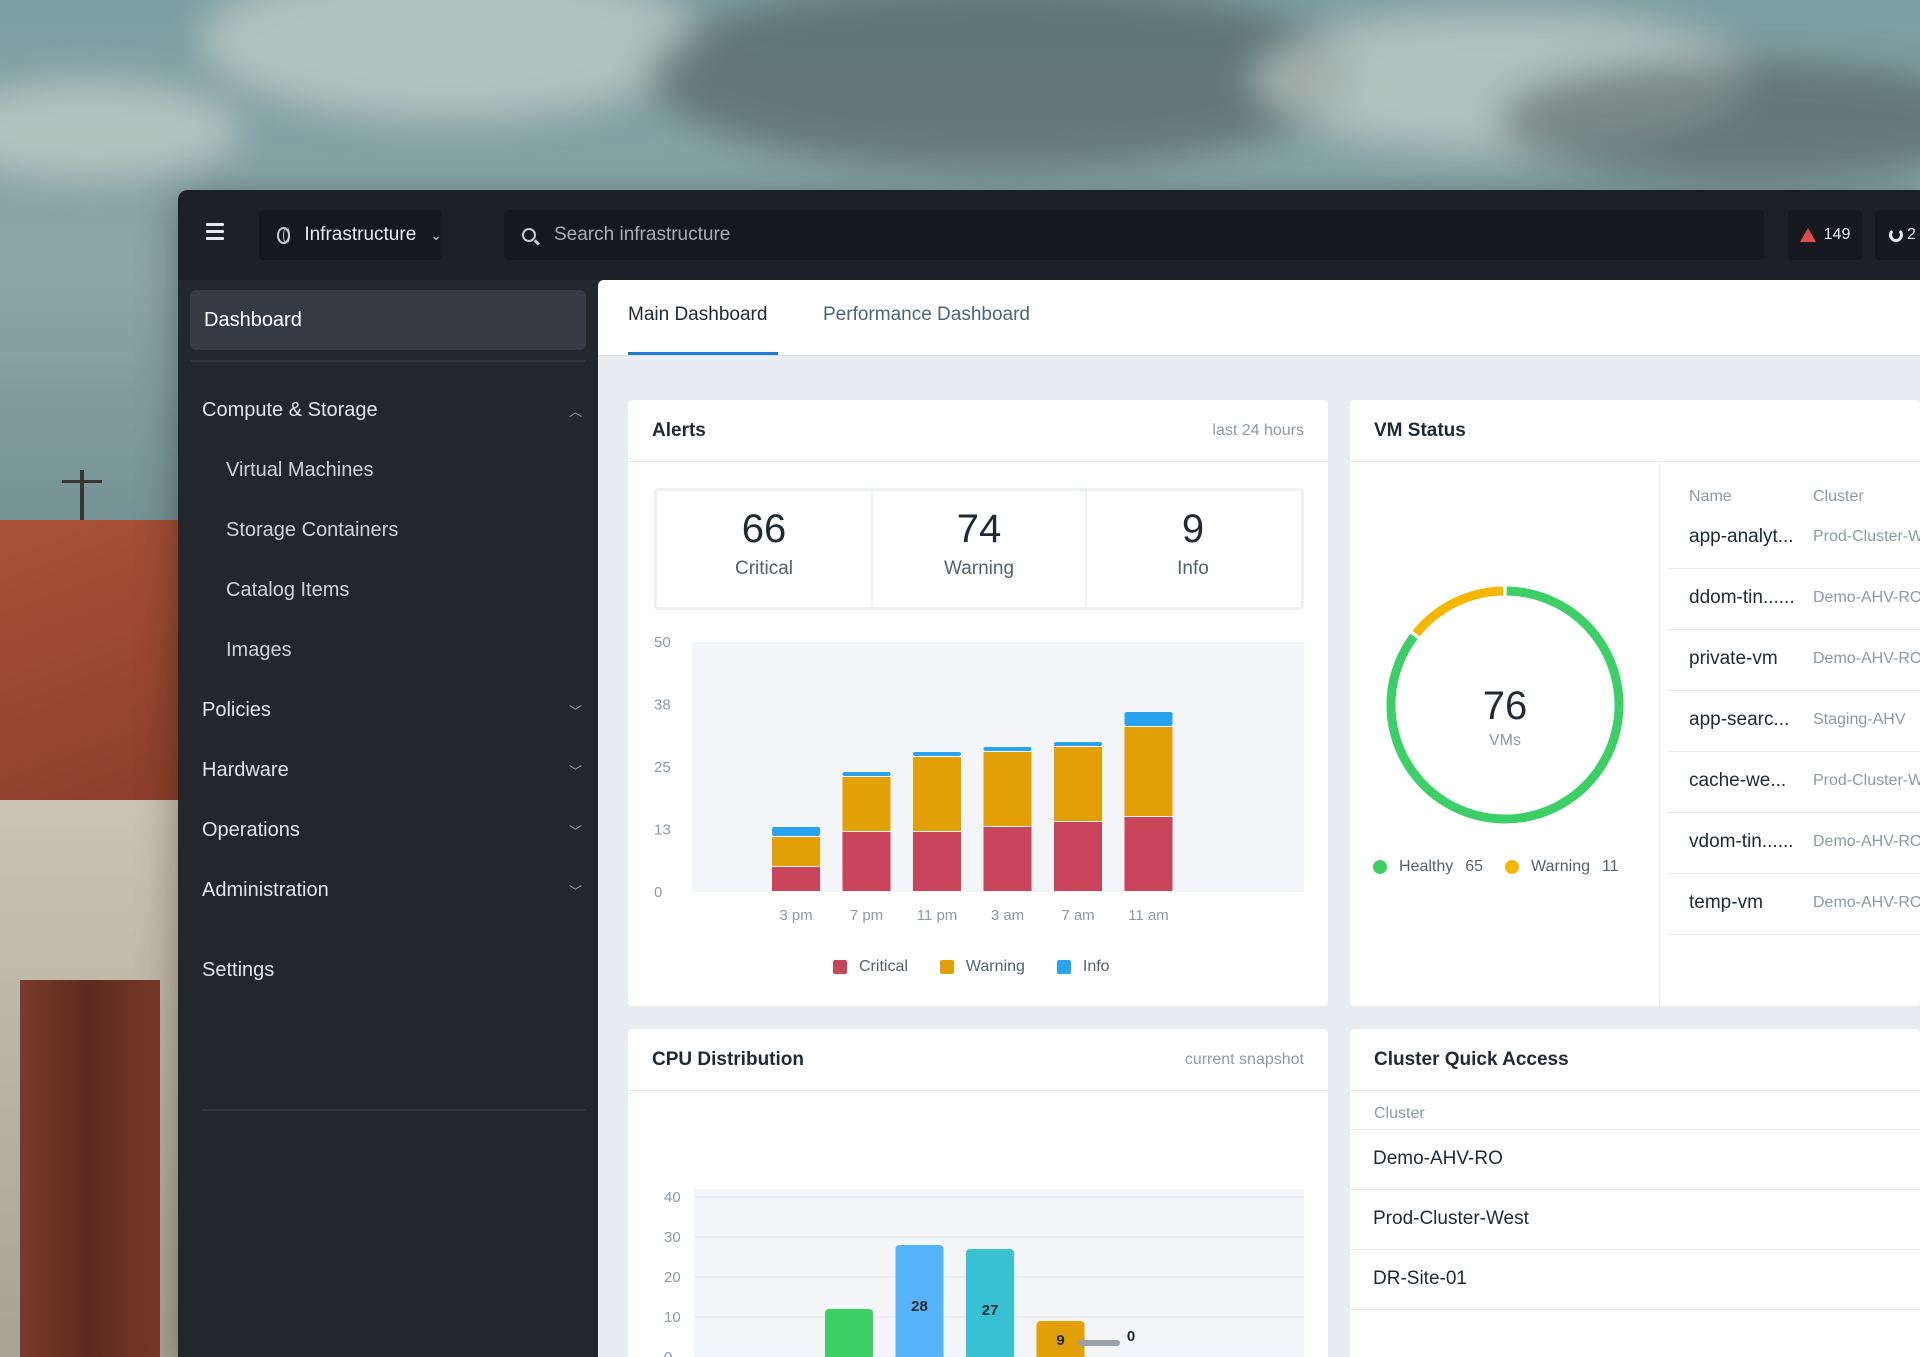 The image size is (1920, 1357). I want to click on table-row: ddom-tin...... Demo-AHV-RO, so click(1793, 599).